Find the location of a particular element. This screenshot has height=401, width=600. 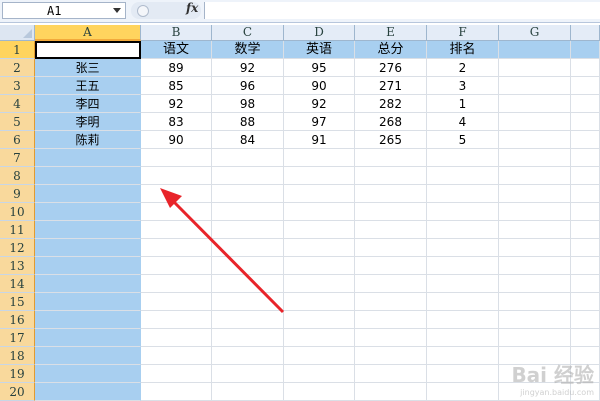

cell-e16 is located at coordinates (391, 320).